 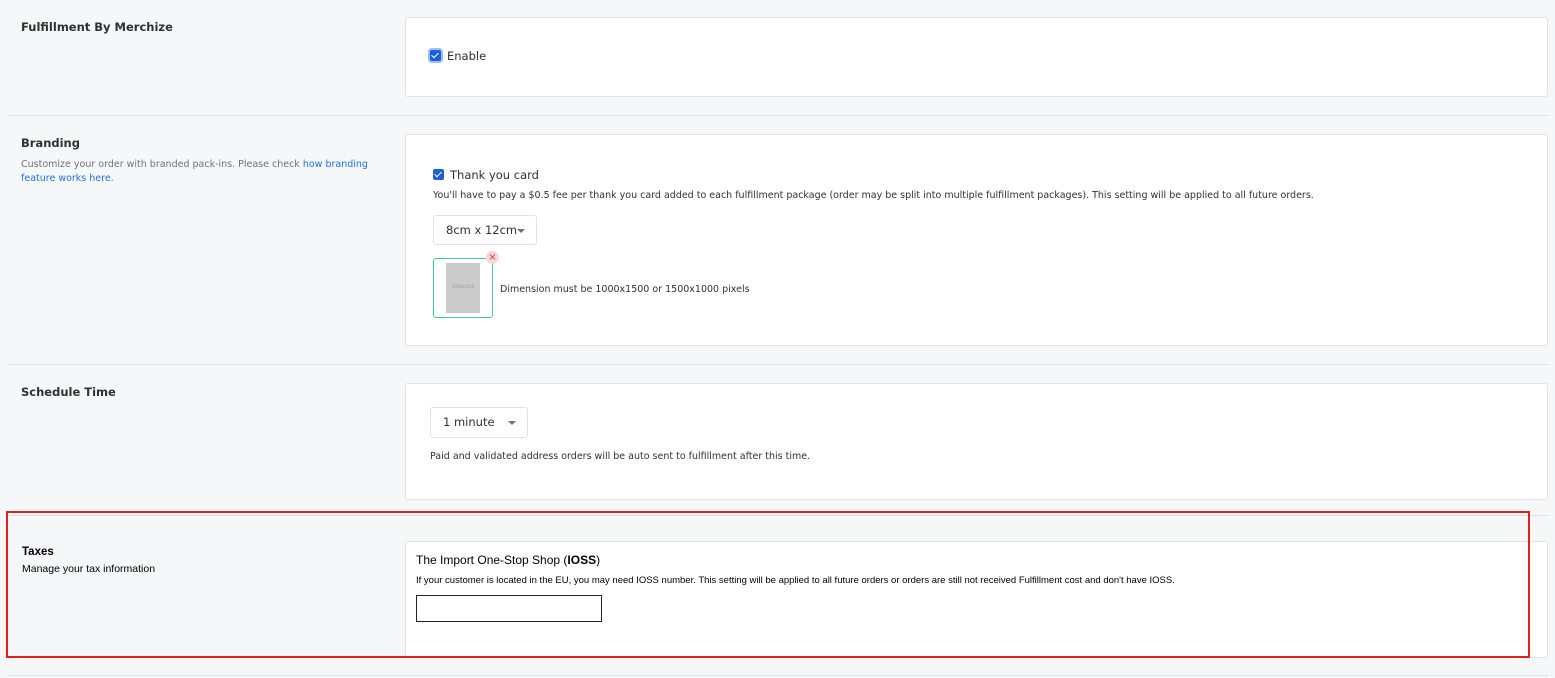 I want to click on taxes-left: Taxes Manage your tax information, so click(x=88, y=560).